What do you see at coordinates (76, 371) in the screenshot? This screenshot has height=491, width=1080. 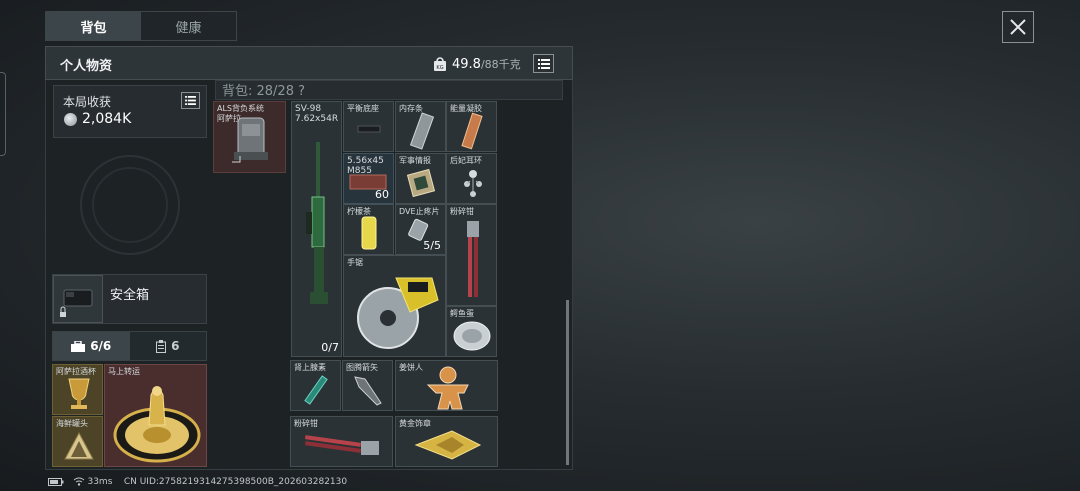 I see `item-name: 阿萨拉酒杯` at bounding box center [76, 371].